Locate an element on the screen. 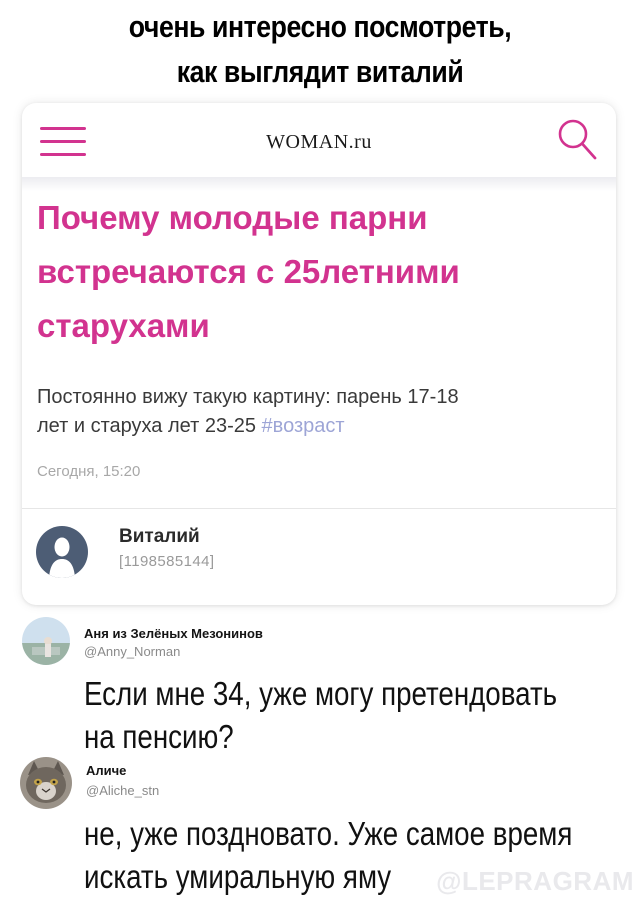  site-header: WOMAN.ru is located at coordinates (319, 143).